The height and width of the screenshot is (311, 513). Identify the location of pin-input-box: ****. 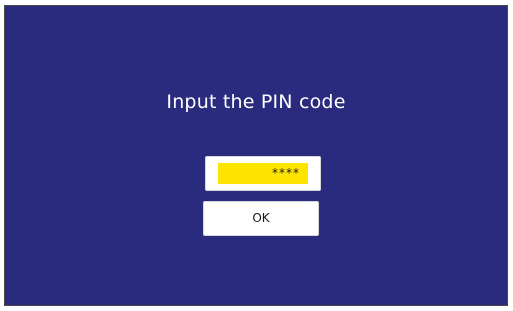
(263, 173).